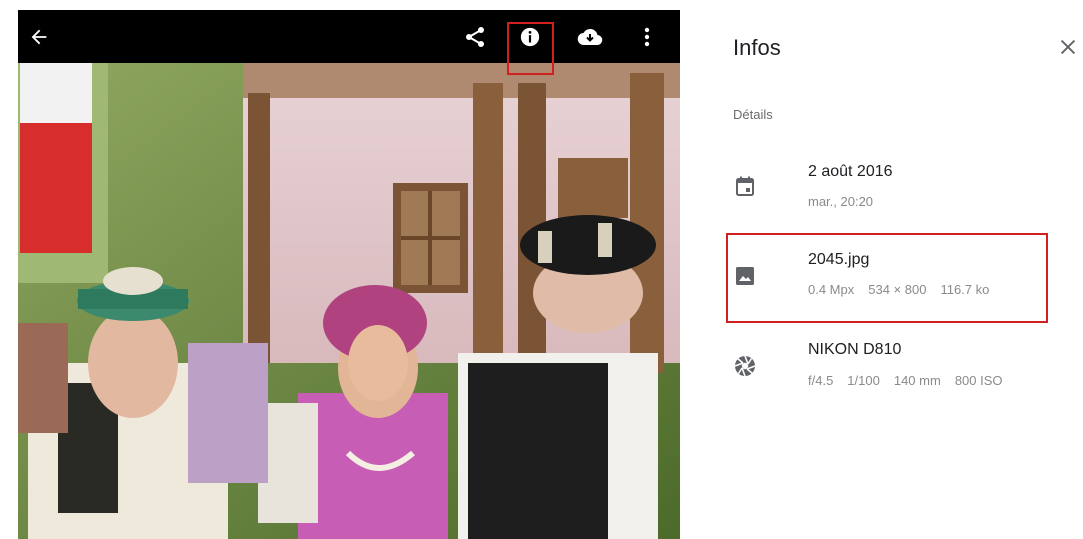  Describe the element at coordinates (349, 36) in the screenshot. I see `viewer-toolbar` at that location.